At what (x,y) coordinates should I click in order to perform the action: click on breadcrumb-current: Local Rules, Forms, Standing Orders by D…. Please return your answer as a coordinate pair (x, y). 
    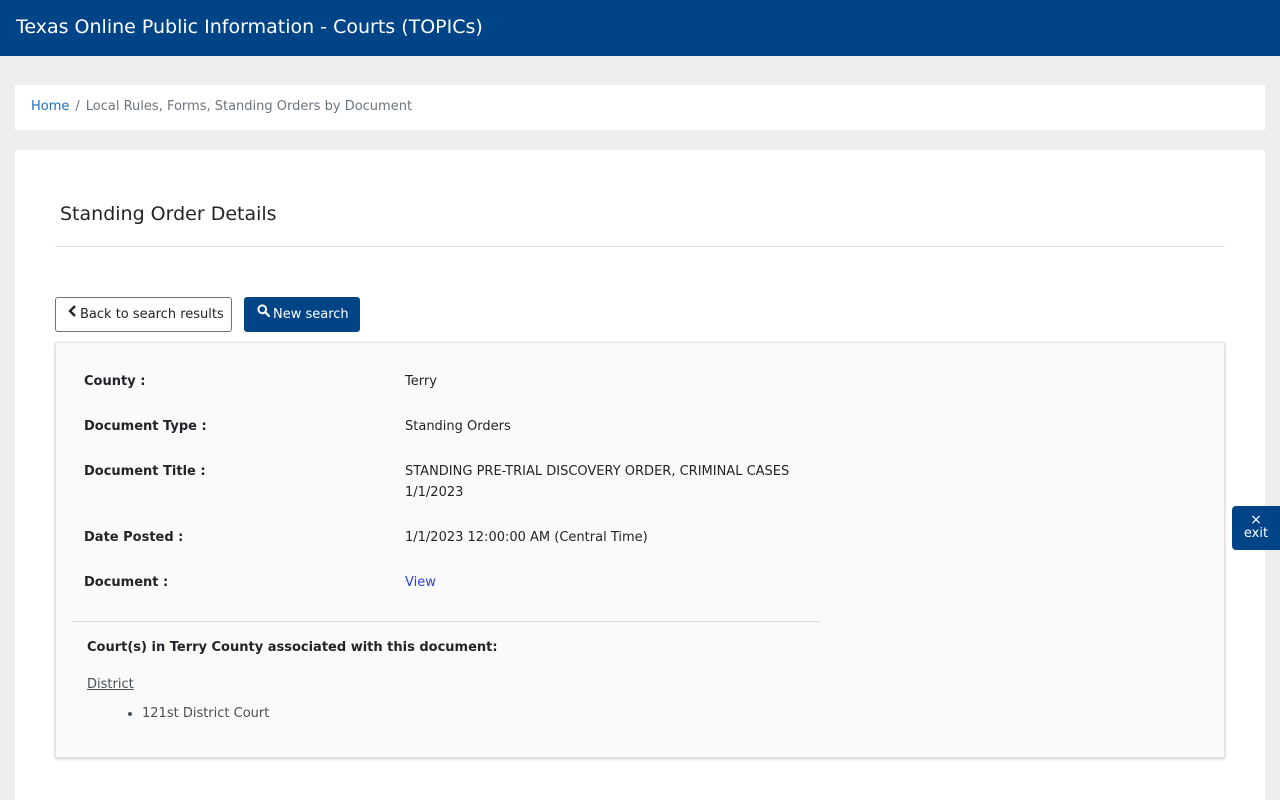
    Looking at the image, I should click on (249, 106).